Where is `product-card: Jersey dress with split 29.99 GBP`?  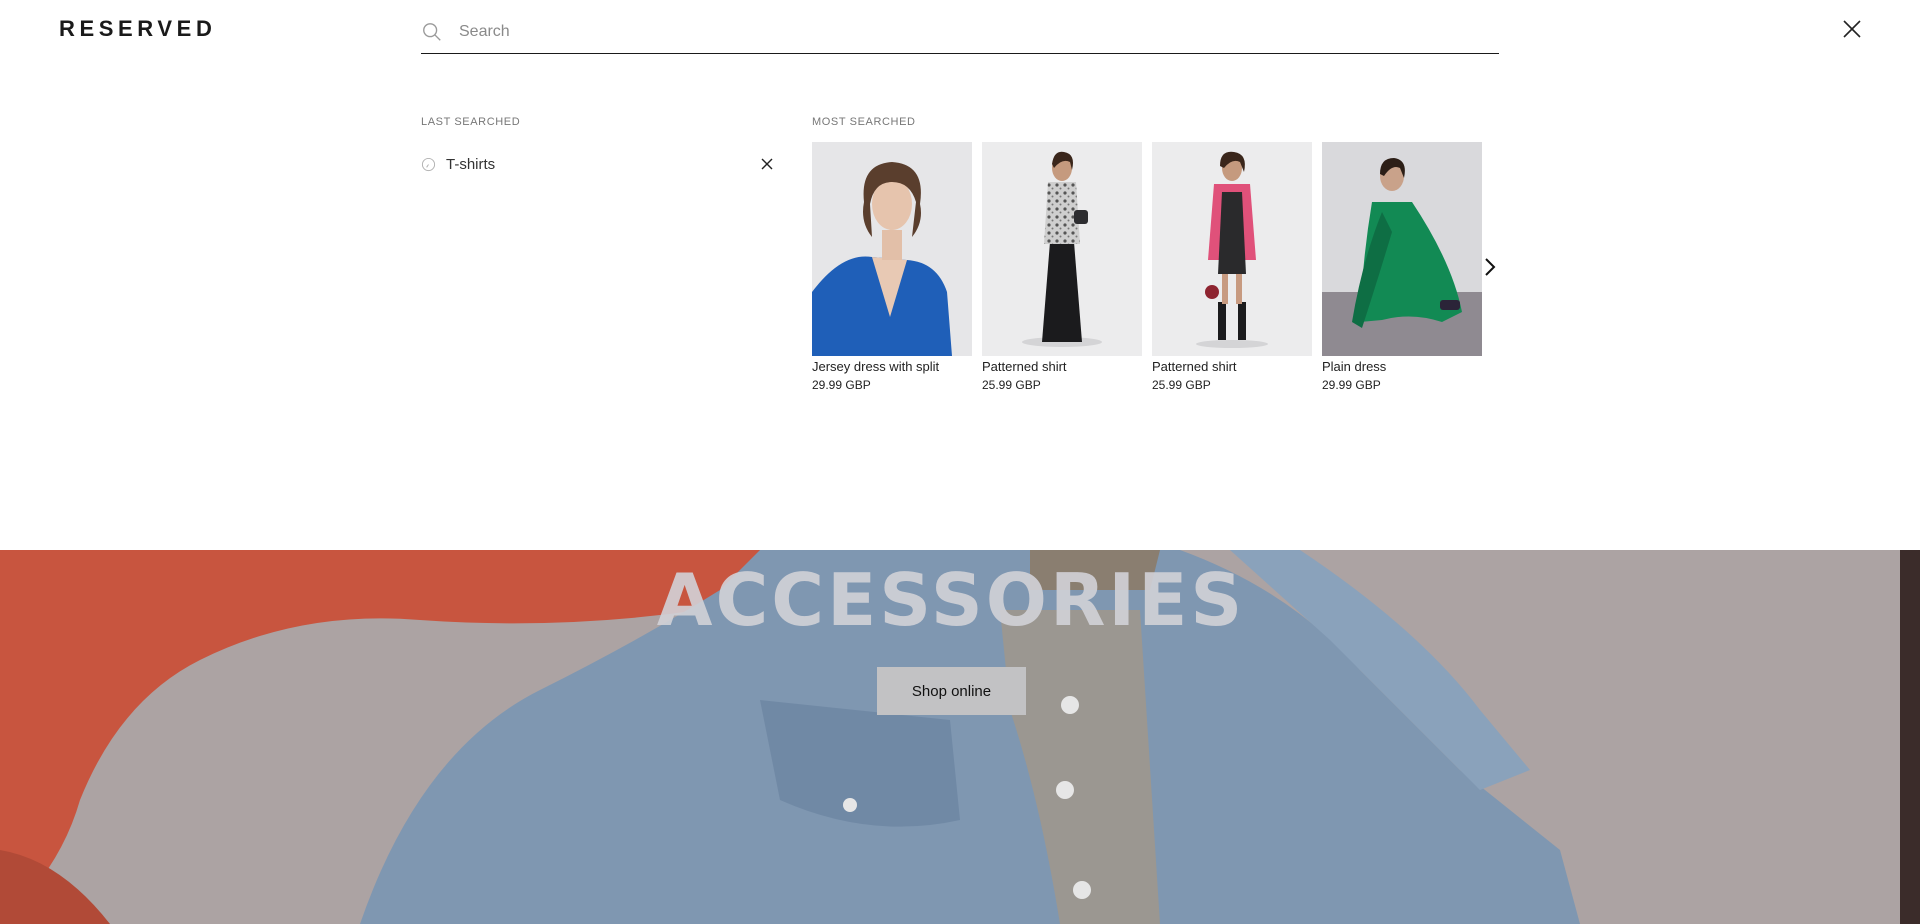 product-card: Jersey dress with split 29.99 GBP is located at coordinates (892, 272).